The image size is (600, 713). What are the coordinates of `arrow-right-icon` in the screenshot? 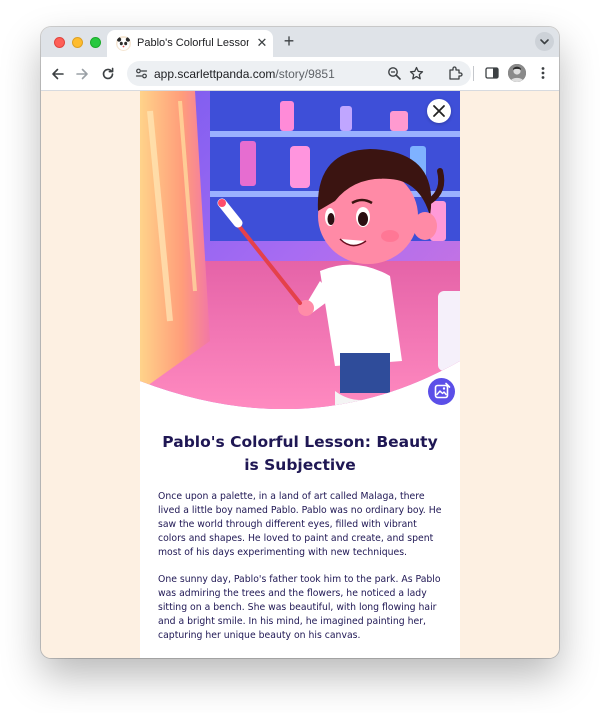 It's located at (82, 74).